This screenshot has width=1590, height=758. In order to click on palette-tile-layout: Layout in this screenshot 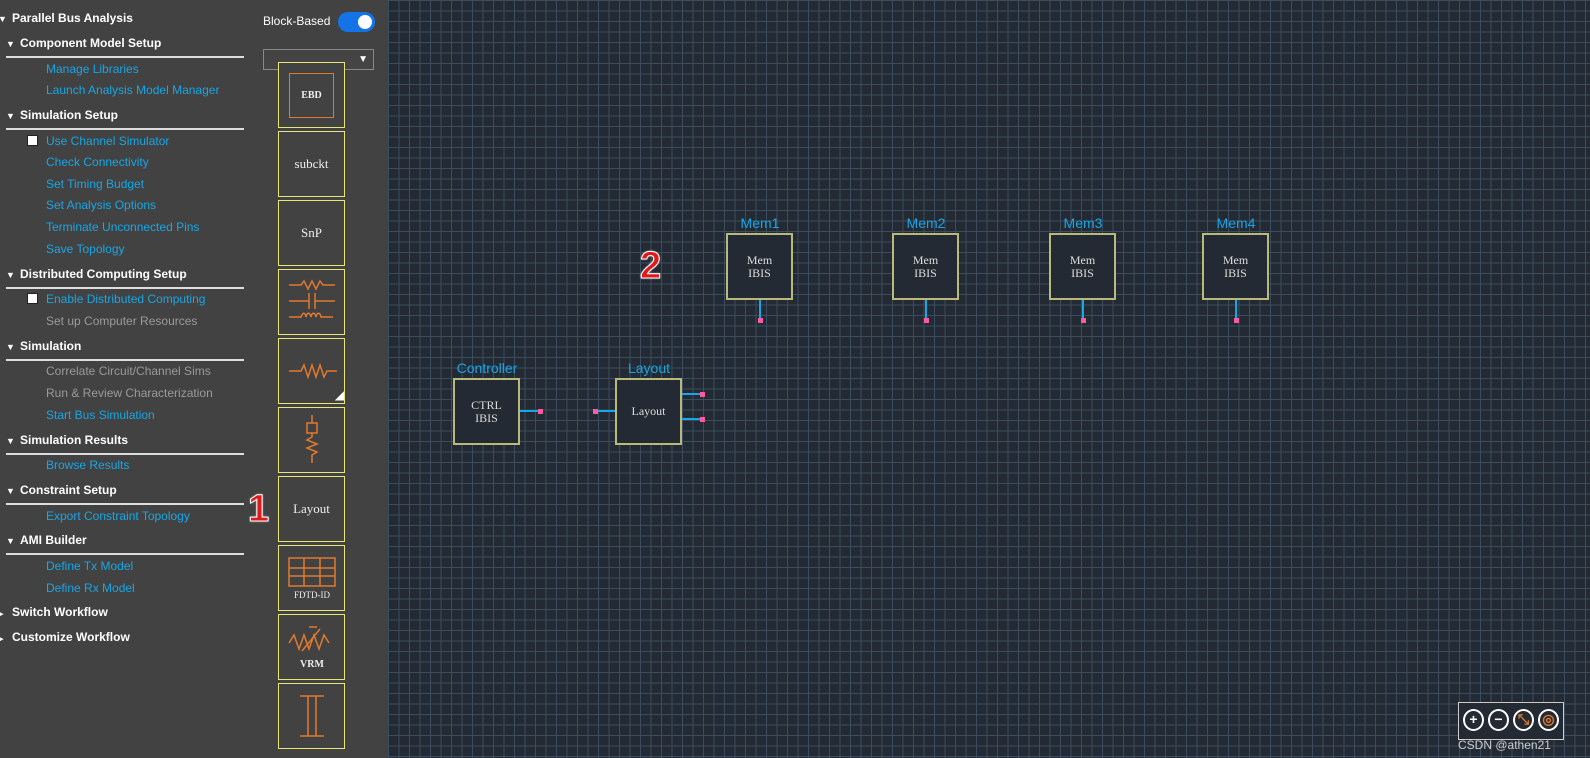, I will do `click(311, 509)`.